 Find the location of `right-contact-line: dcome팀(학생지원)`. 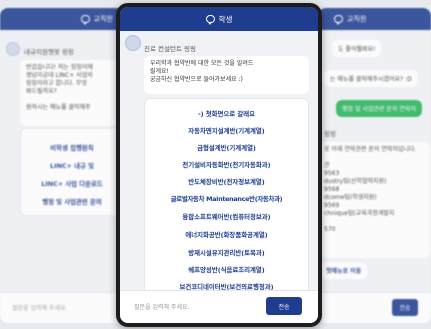

right-contact-line: dcome팀(학생지원) is located at coordinates (350, 197).